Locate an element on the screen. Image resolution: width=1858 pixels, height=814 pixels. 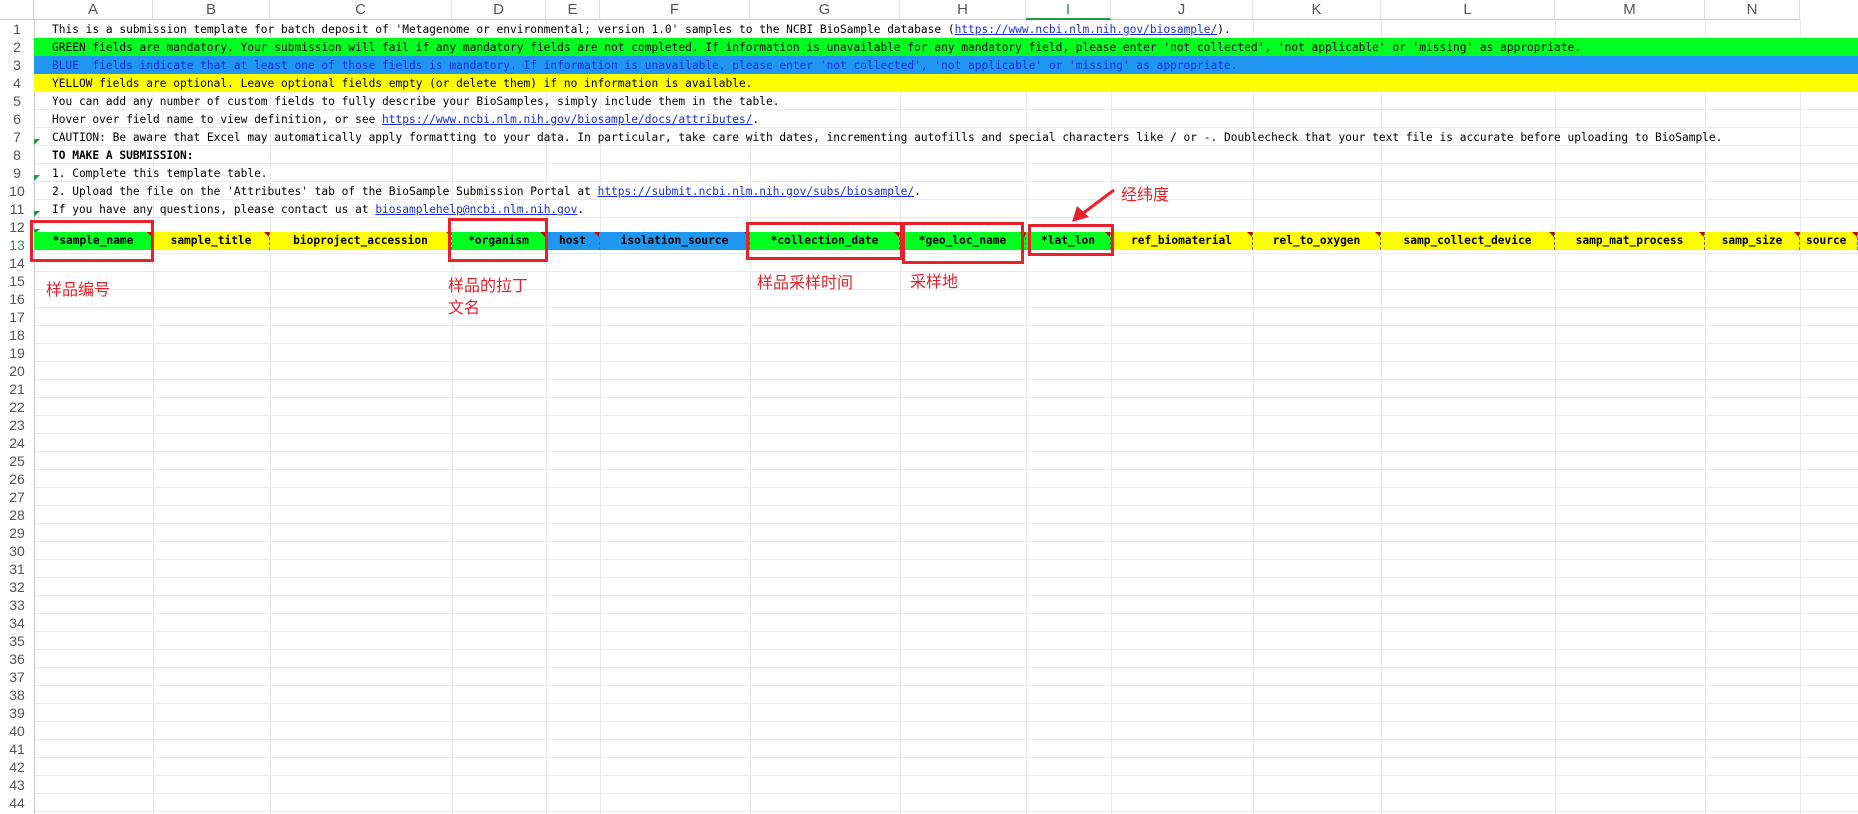
row-header-41: 41 is located at coordinates (17, 749).